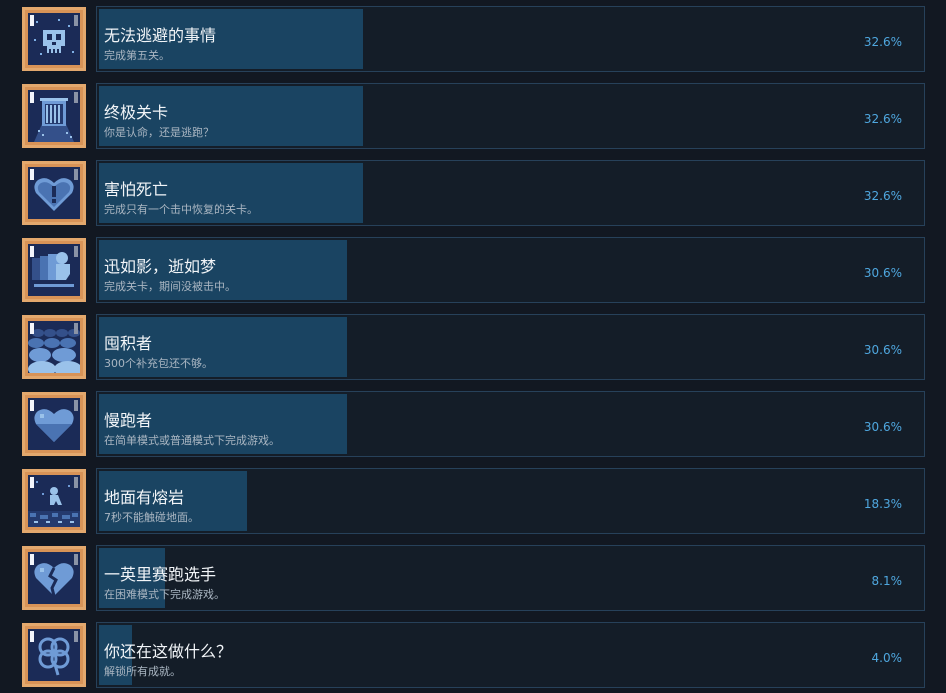 The image size is (946, 693). Describe the element at coordinates (882, 504) in the screenshot. I see `achievement-percent: 18.3%` at that location.